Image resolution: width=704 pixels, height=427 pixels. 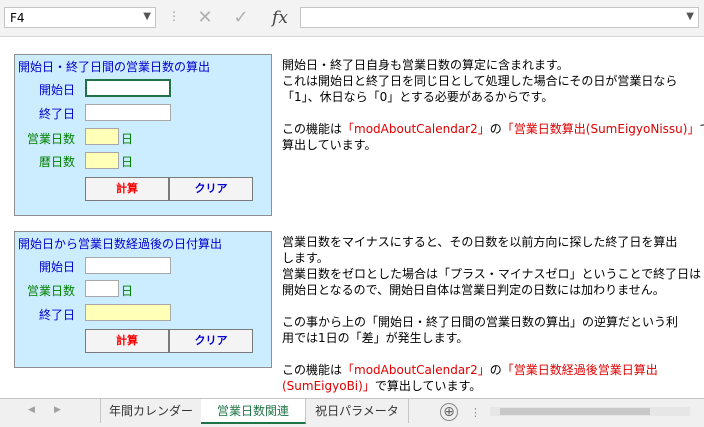 What do you see at coordinates (205, 18) in the screenshot?
I see `cancel-icon: ✕` at bounding box center [205, 18].